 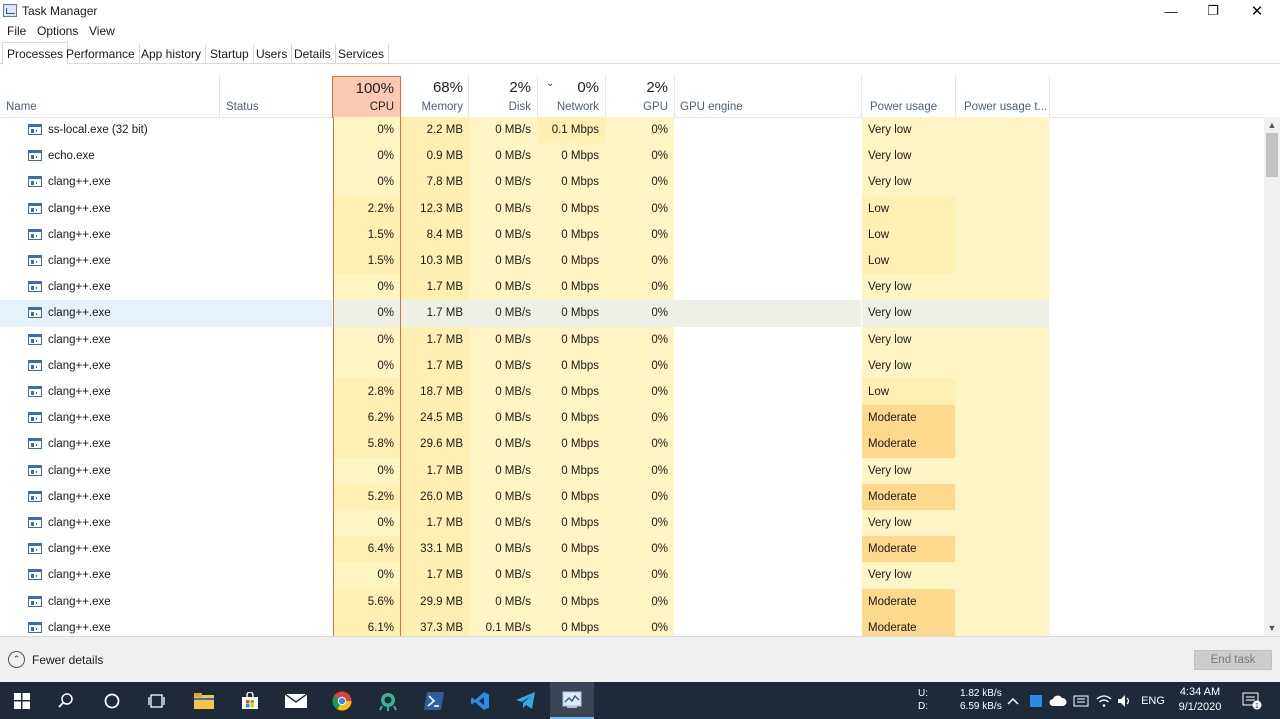 I want to click on menu-file: File, so click(x=16, y=31).